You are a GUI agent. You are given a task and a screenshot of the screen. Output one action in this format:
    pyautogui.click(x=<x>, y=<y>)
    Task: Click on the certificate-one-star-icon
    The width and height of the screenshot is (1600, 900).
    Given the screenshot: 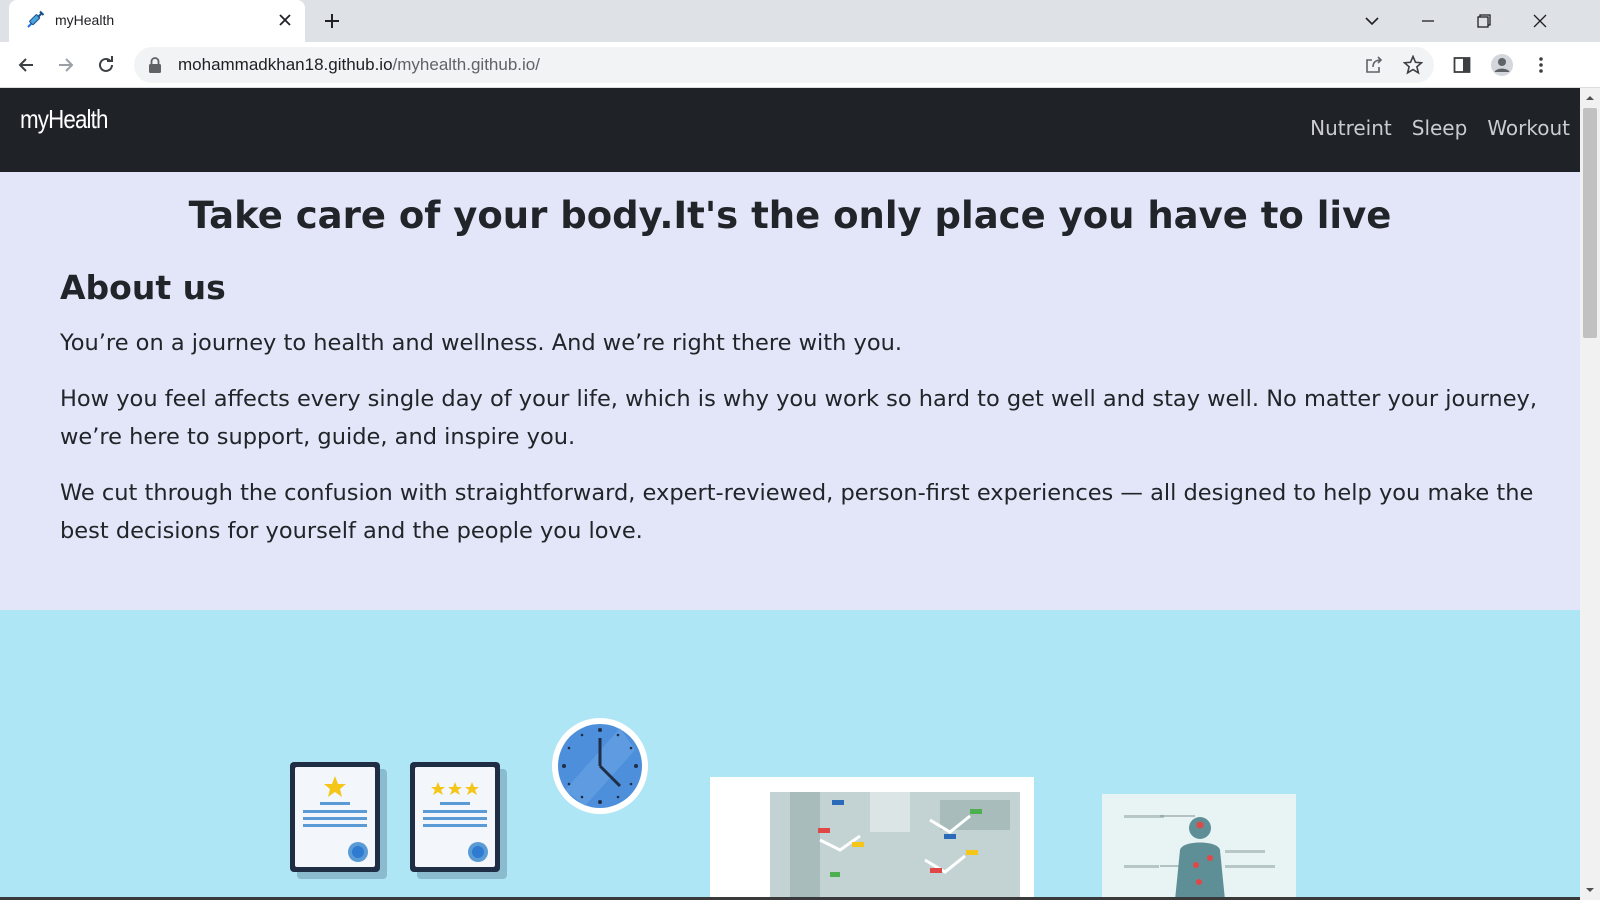 What is the action you would take?
    pyautogui.click(x=338, y=820)
    